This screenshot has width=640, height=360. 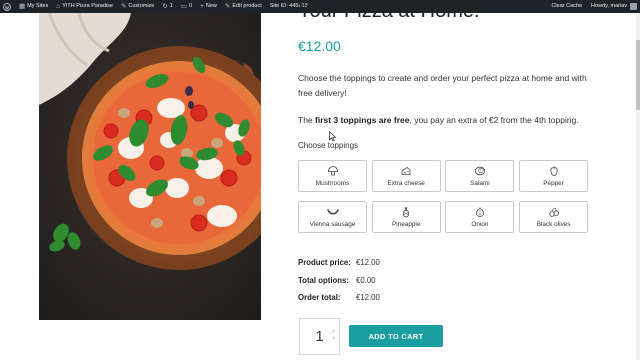 What do you see at coordinates (208, 6) in the screenshot?
I see `new-content-menu: + New` at bounding box center [208, 6].